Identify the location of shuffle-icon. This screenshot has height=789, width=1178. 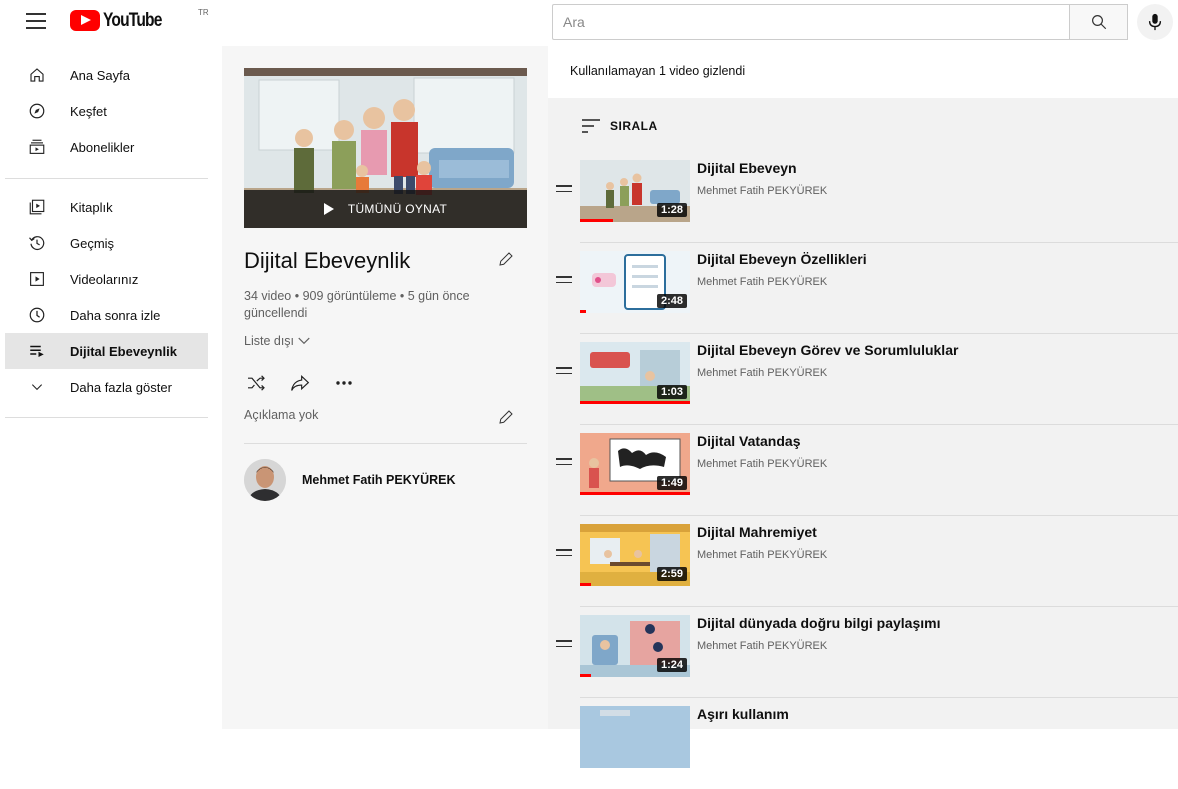
(256, 383).